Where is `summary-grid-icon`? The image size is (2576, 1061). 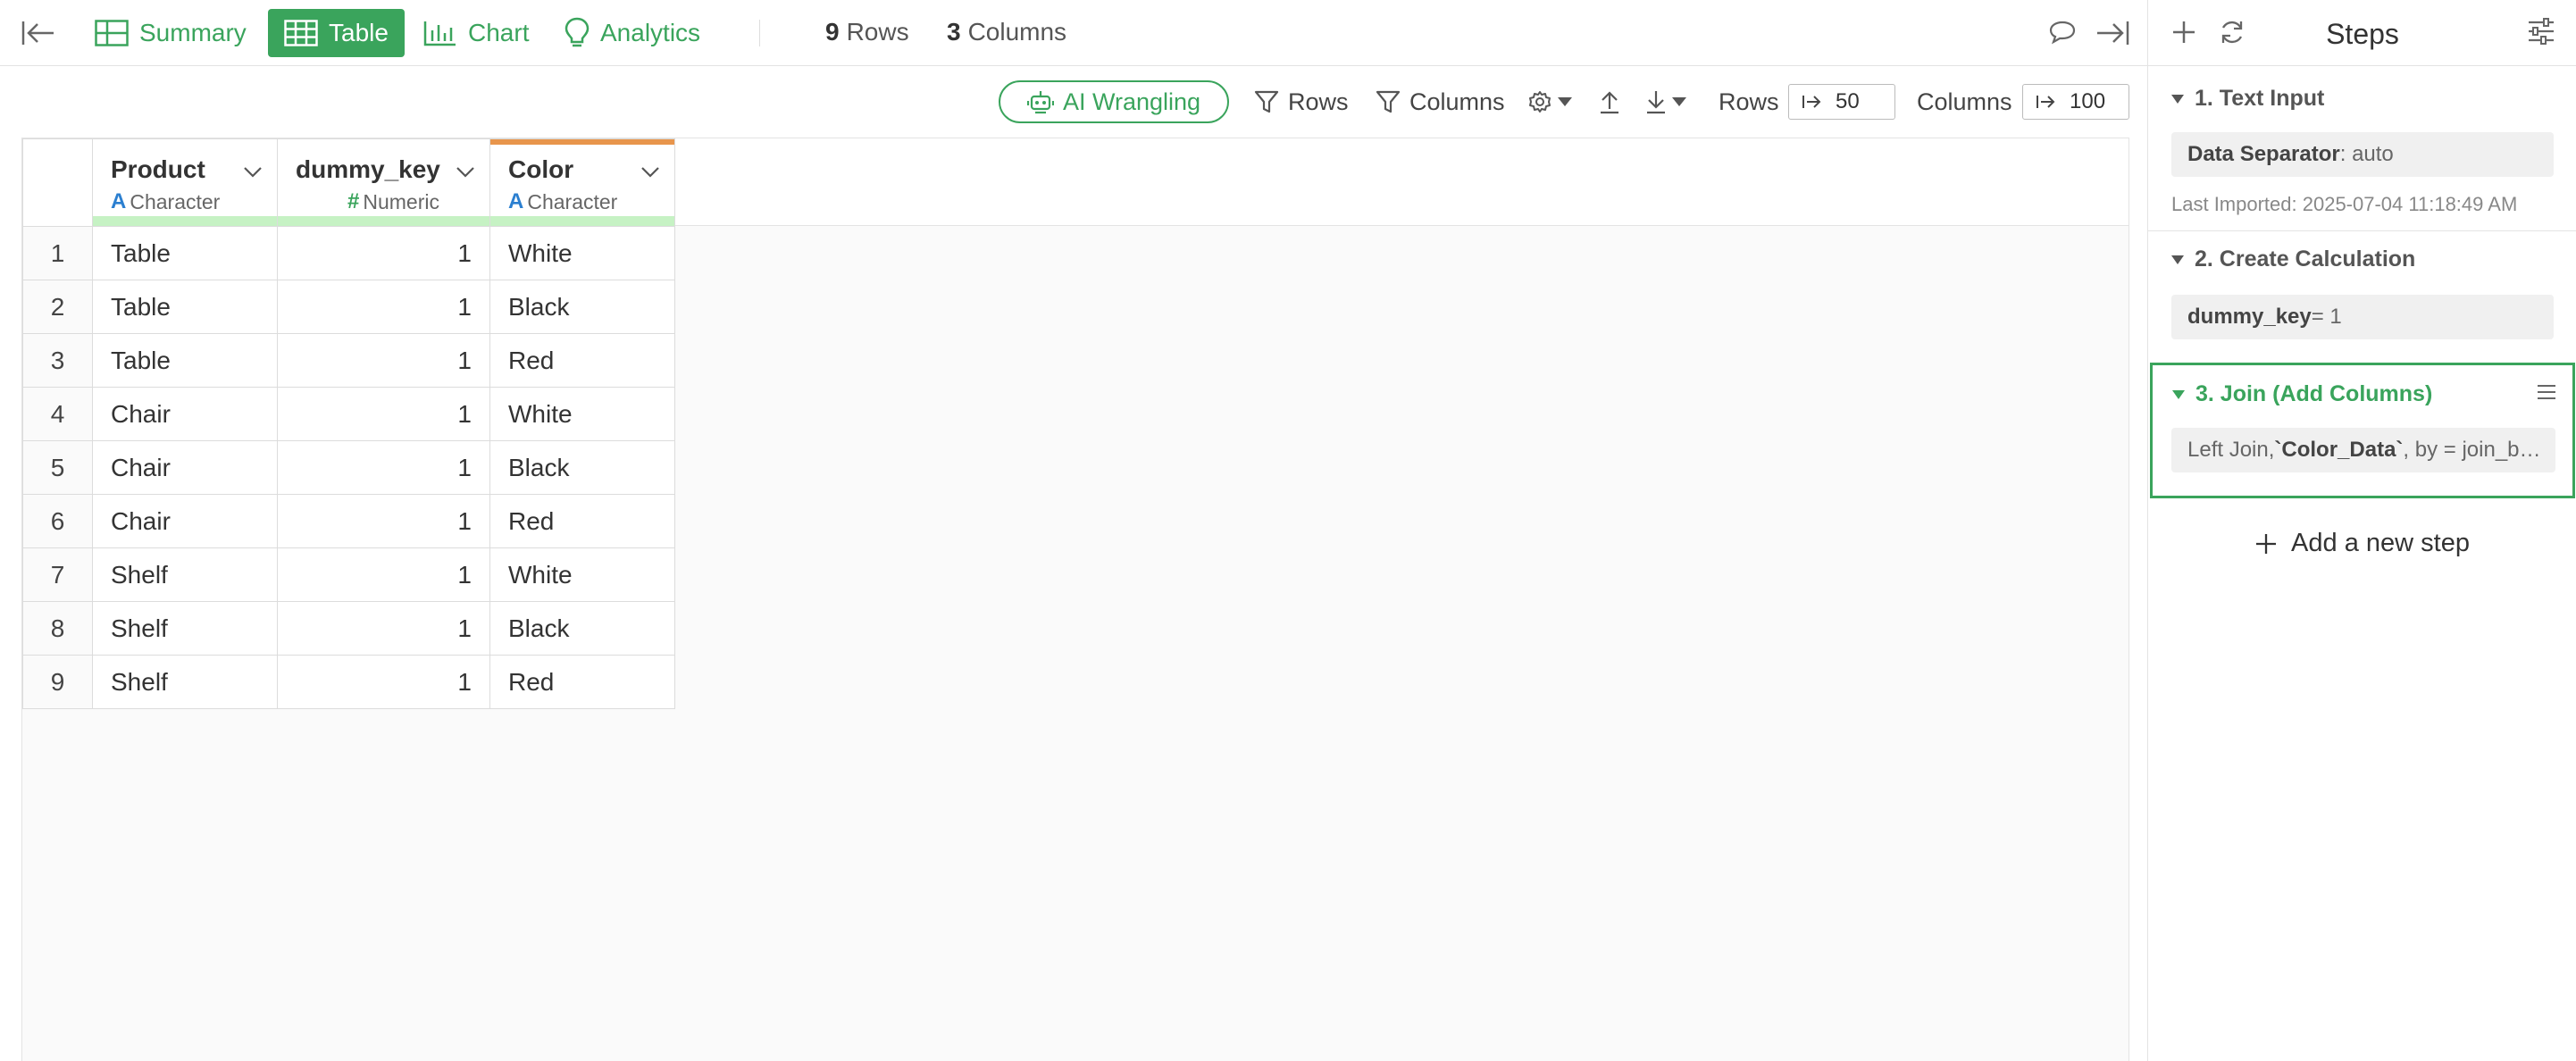
summary-grid-icon is located at coordinates (112, 33).